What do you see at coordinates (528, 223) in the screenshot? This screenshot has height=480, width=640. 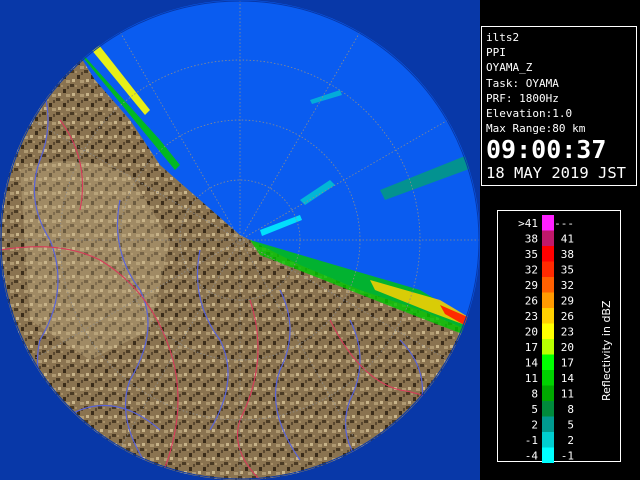 I see `legend-low-value: >41` at bounding box center [528, 223].